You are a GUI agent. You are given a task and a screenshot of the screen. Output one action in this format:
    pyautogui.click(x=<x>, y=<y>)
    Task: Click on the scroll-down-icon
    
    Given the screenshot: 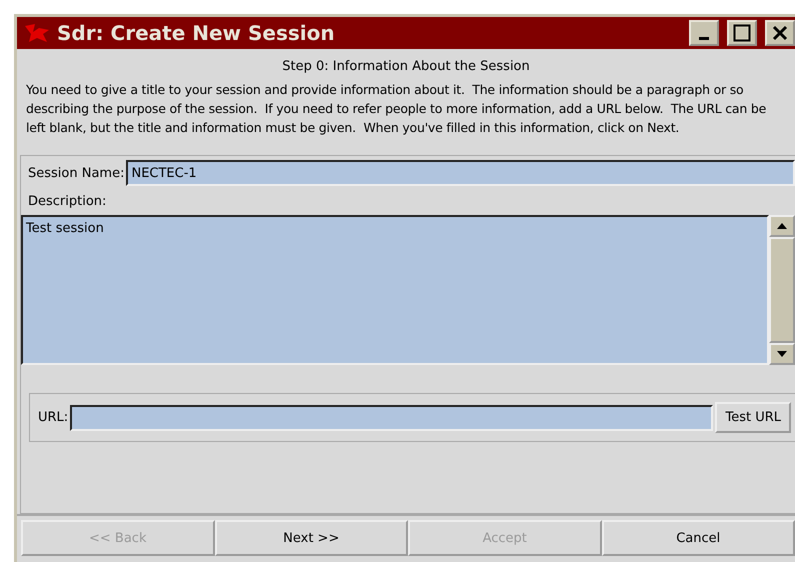 What is the action you would take?
    pyautogui.click(x=782, y=354)
    